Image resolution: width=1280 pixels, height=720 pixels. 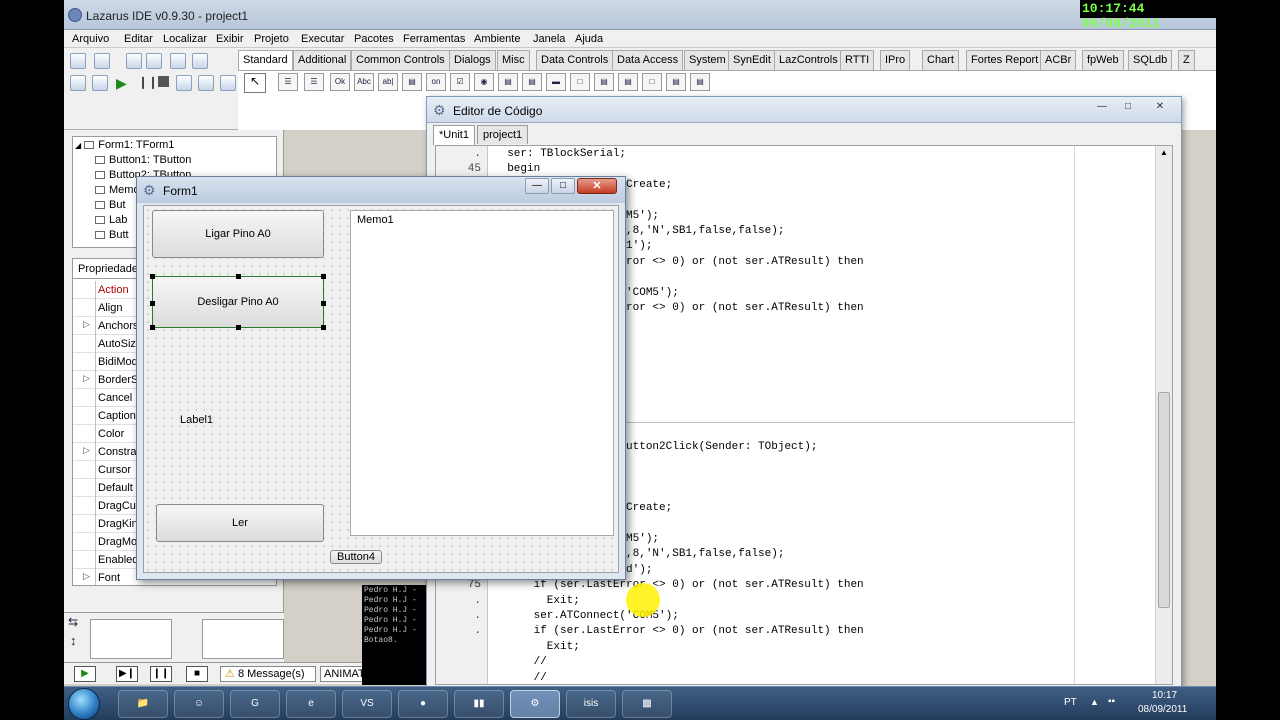 What do you see at coordinates (1186, 60) in the screenshot?
I see `tab-z: Z` at bounding box center [1186, 60].